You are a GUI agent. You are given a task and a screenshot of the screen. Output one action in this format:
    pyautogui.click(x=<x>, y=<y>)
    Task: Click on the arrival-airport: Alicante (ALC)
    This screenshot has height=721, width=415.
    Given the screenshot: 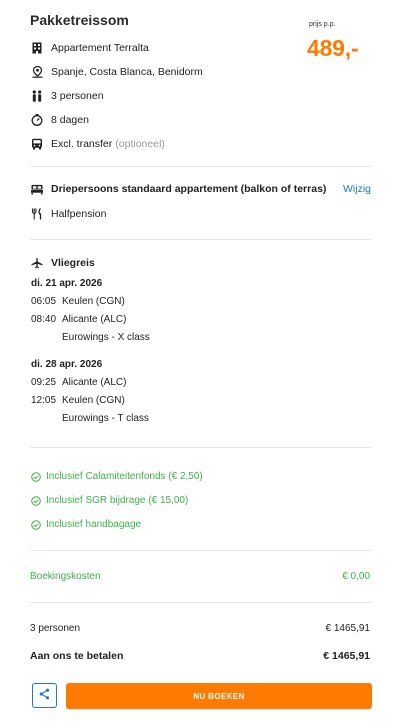 What is the action you would take?
    pyautogui.click(x=94, y=319)
    